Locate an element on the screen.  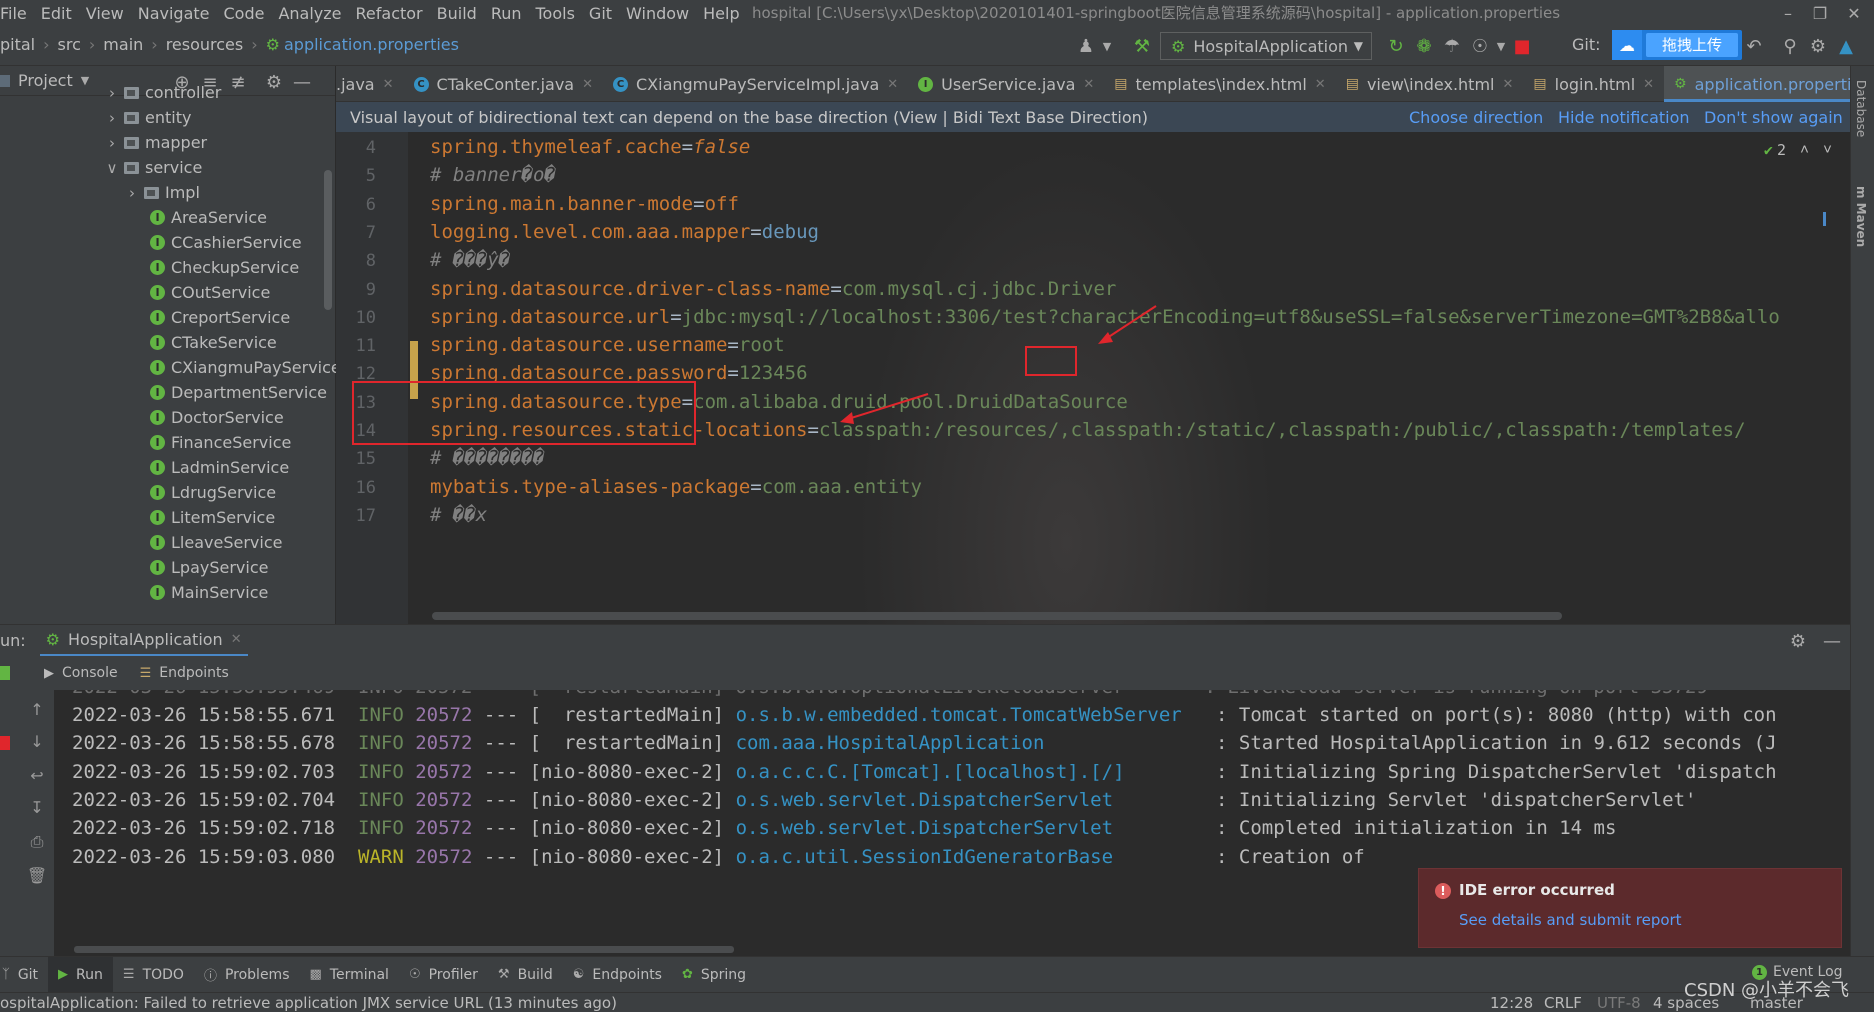
tool-tab-profiler: ☉ Profiler is located at coordinates (443, 975).